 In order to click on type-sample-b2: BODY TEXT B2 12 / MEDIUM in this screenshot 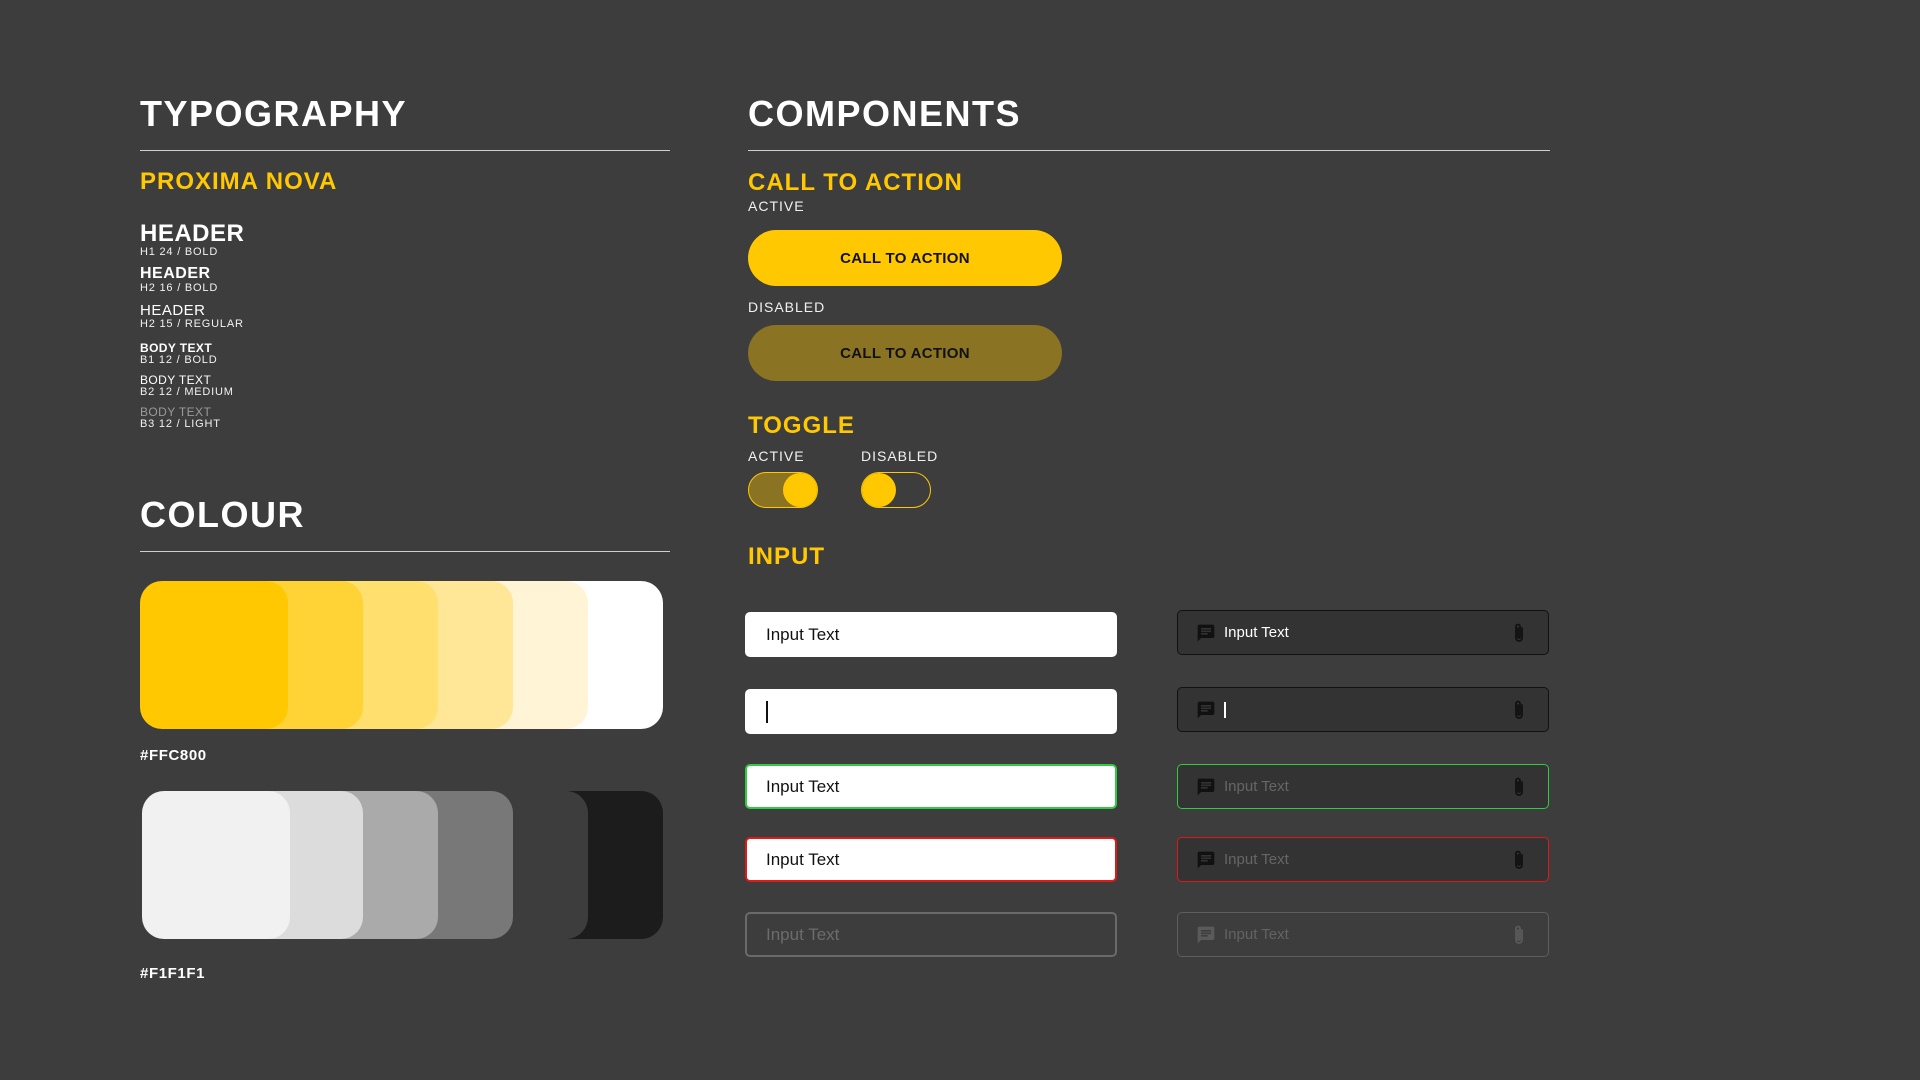, I will do `click(187, 386)`.